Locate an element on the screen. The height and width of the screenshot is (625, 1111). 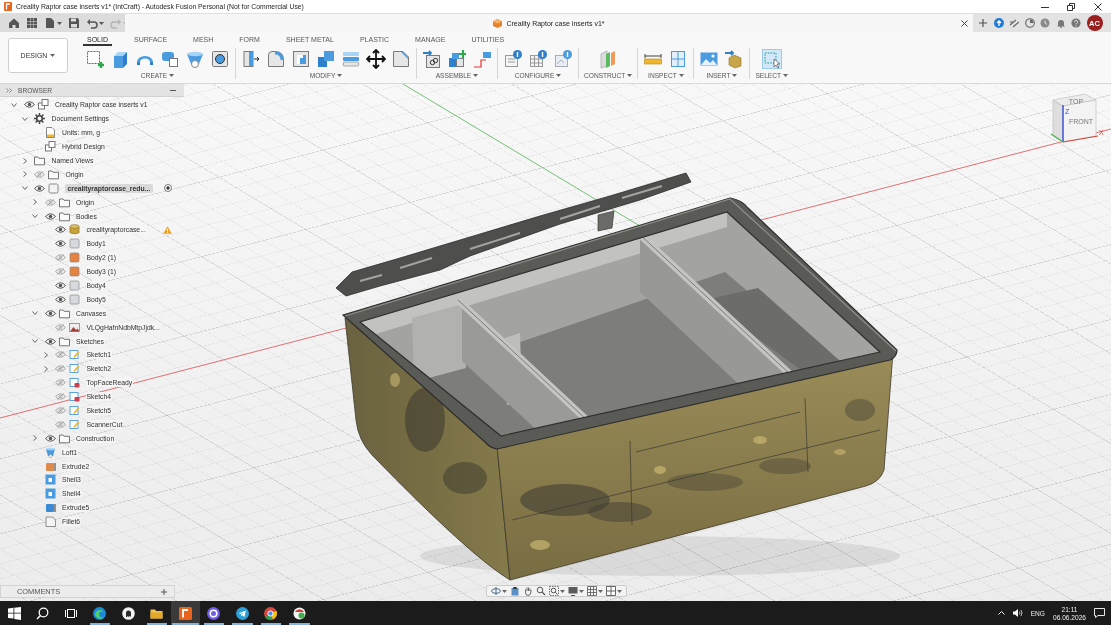
orbit-icon is located at coordinates (496, 591).